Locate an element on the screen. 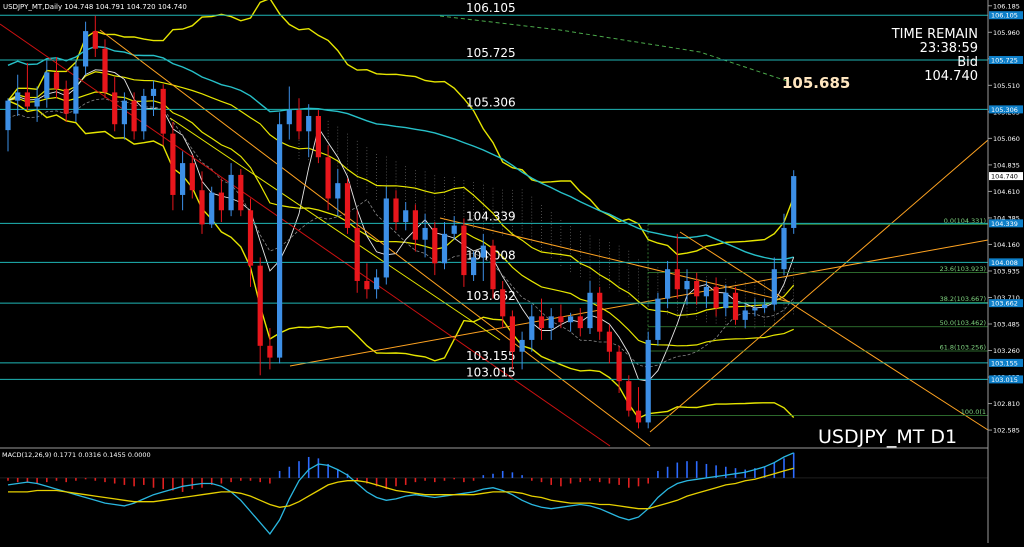  level-price-tag-label: 103.015 is located at coordinates (1004, 380).